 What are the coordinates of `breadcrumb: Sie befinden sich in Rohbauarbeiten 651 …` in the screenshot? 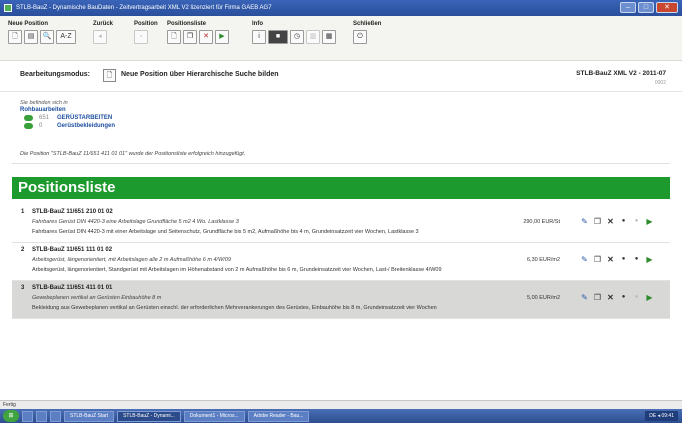 It's located at (340, 114).